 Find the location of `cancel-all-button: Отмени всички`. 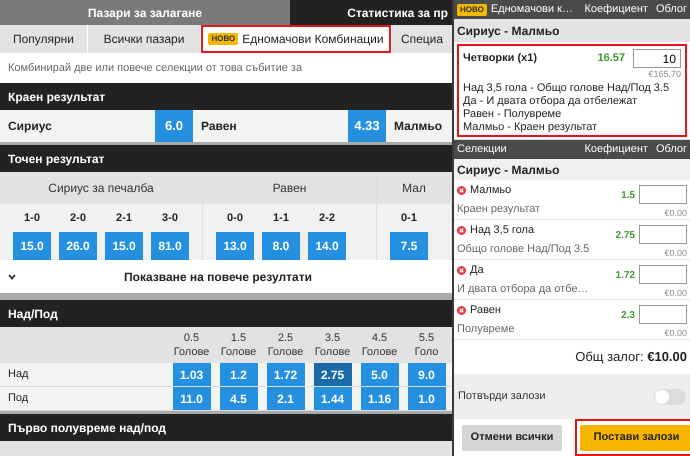

cancel-all-button: Отмени всички is located at coordinates (512, 437).